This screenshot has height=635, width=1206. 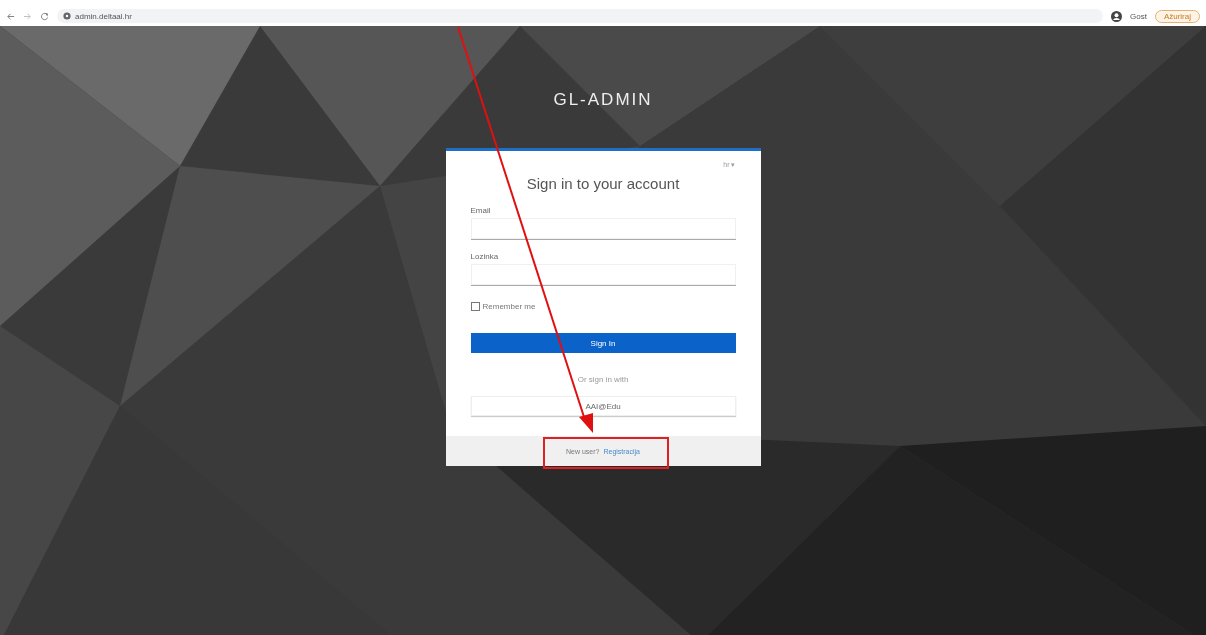 I want to click on profile-name: Gost, so click(x=1138, y=16).